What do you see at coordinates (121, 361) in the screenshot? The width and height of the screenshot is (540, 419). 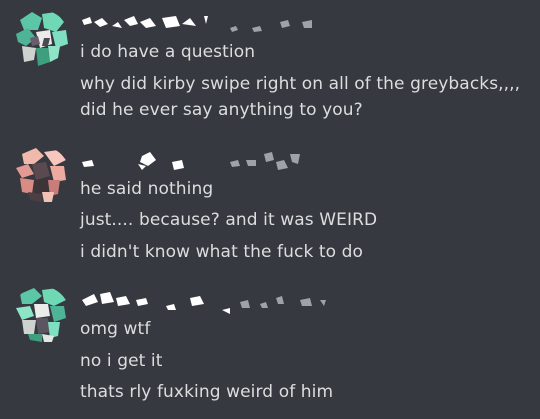 I see `message-text: no i get it` at bounding box center [121, 361].